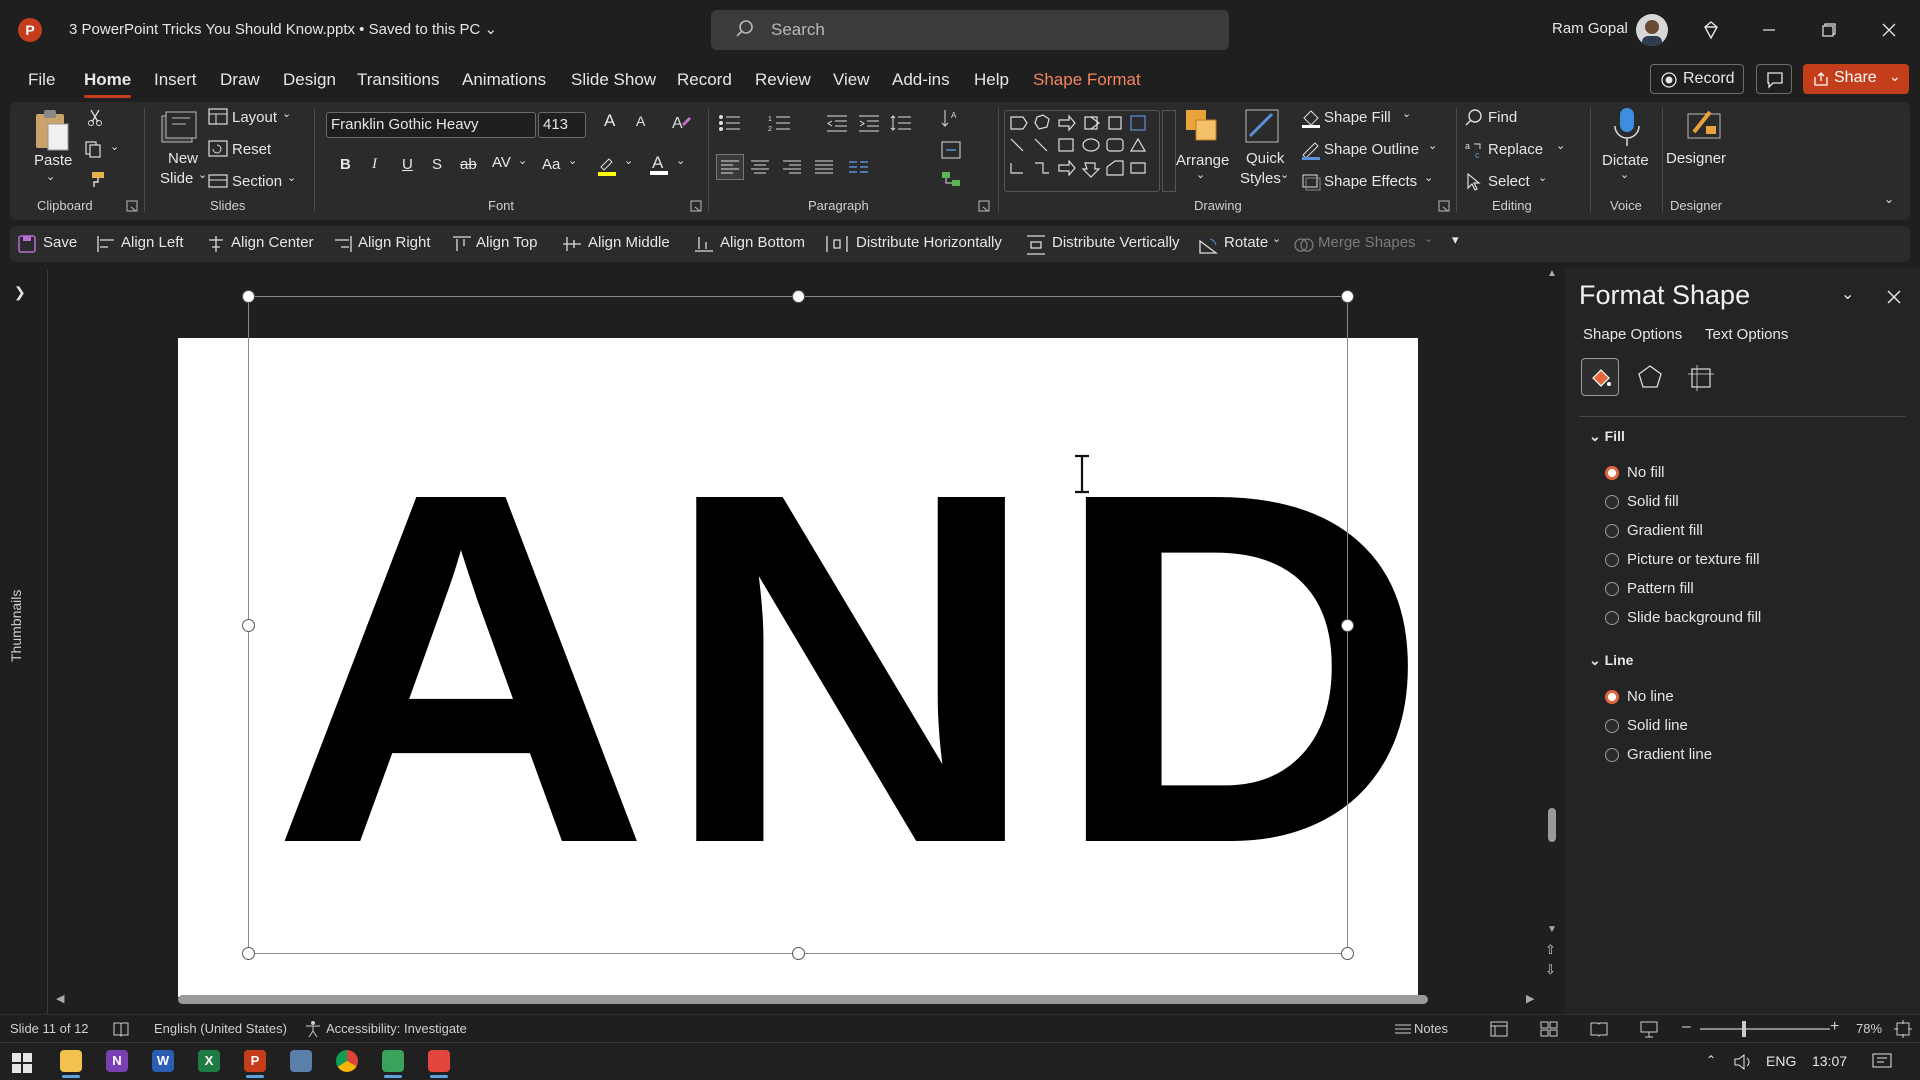 The width and height of the screenshot is (1920, 1080). I want to click on normal-view-icon, so click(1499, 1029).